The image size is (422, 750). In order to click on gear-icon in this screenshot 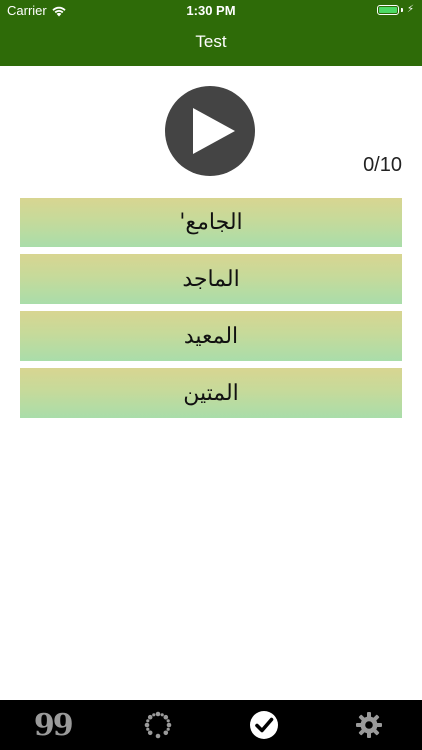, I will do `click(369, 725)`.